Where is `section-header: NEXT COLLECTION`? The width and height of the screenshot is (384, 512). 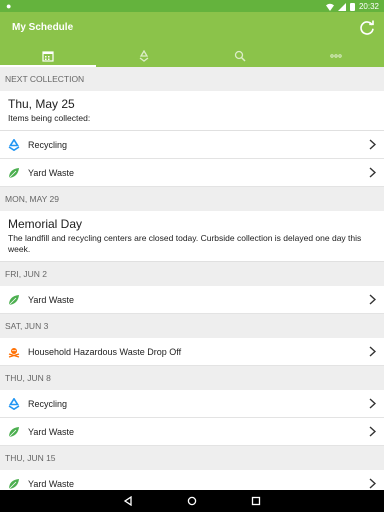
section-header: NEXT COLLECTION is located at coordinates (192, 79).